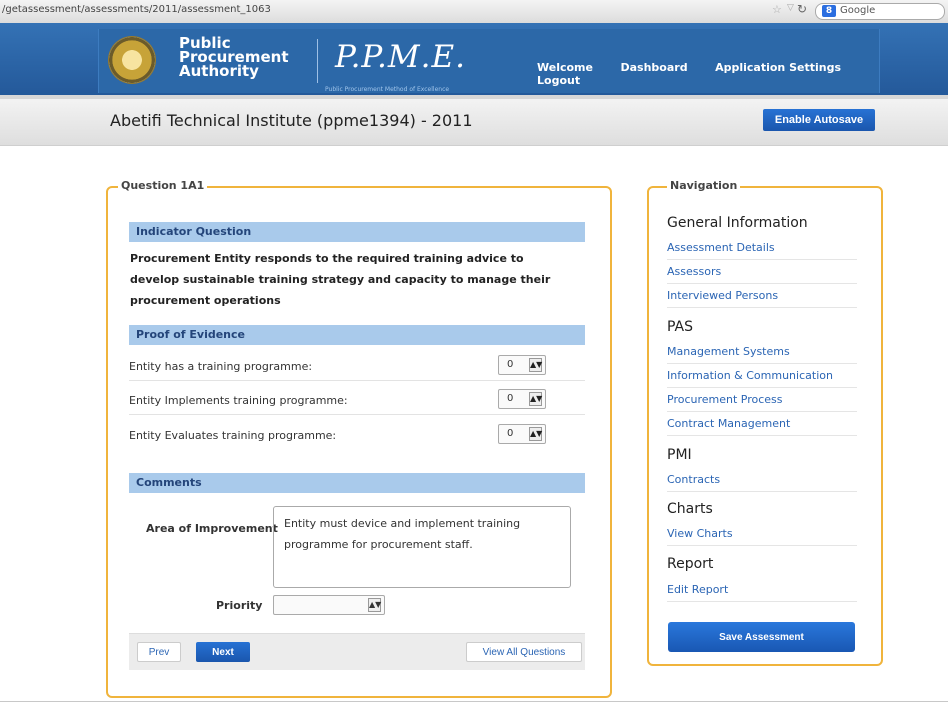 The width and height of the screenshot is (948, 704). What do you see at coordinates (357, 651) in the screenshot?
I see `question-button-bar: Prev Next View All Questions` at bounding box center [357, 651].